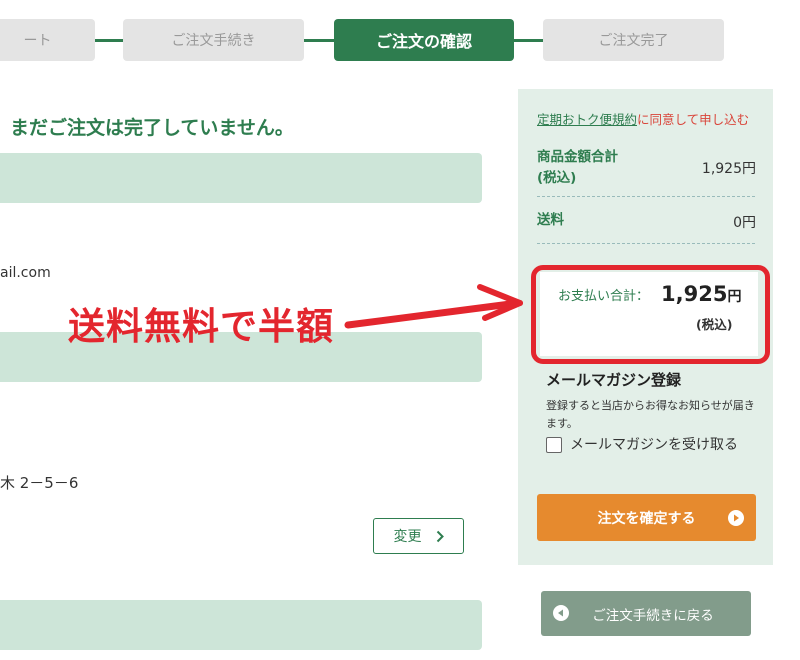  What do you see at coordinates (650, 314) in the screenshot?
I see `annotation-highlight-box` at bounding box center [650, 314].